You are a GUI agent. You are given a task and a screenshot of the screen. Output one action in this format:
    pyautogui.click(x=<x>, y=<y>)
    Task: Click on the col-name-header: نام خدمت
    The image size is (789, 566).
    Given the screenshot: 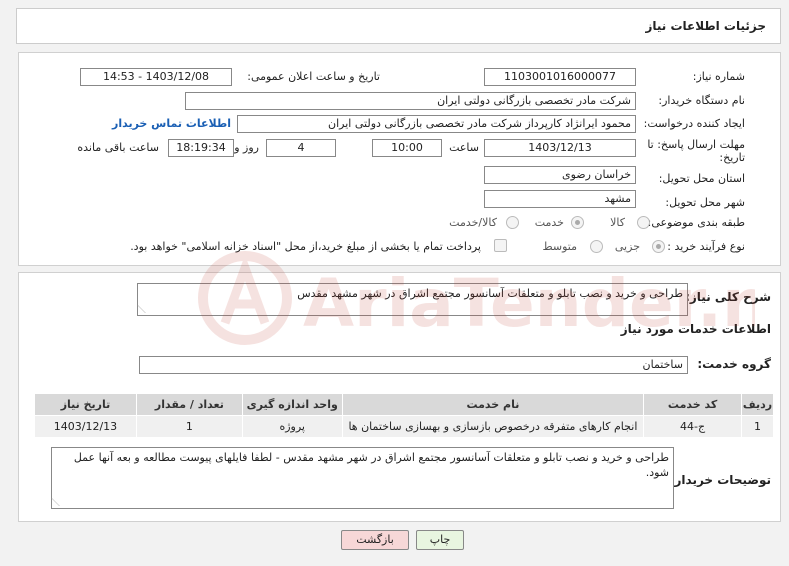 What is the action you would take?
    pyautogui.click(x=493, y=404)
    